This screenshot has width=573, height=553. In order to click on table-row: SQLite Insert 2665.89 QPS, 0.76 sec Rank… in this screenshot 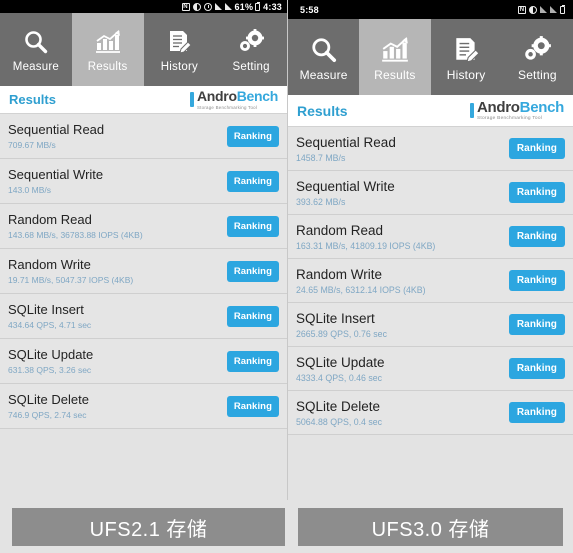, I will do `click(430, 325)`.